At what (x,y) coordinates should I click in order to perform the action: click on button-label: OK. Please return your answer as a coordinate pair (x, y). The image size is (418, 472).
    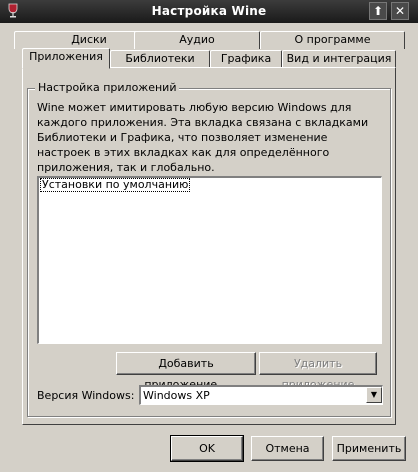
    Looking at the image, I should click on (207, 448).